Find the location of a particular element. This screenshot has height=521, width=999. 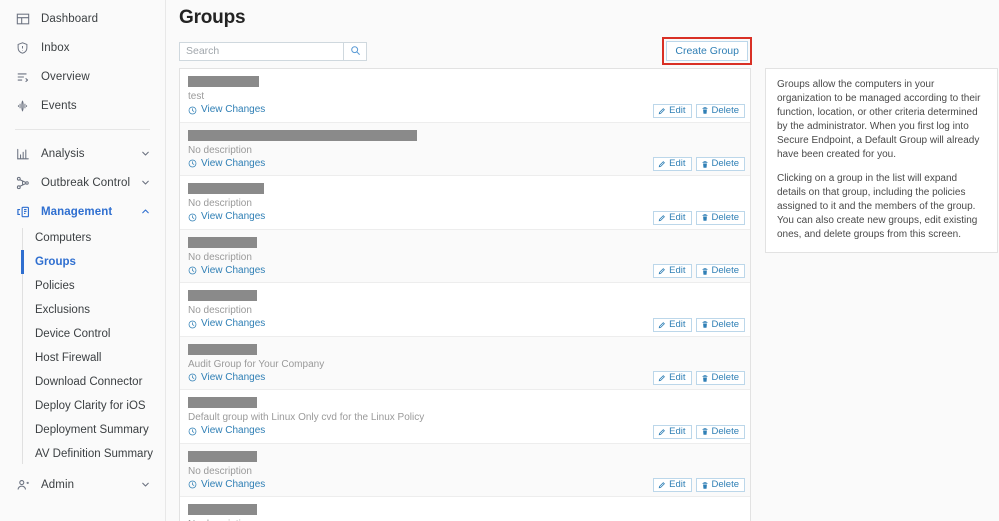

sub-item-label: Deployment Summary is located at coordinates (92, 430).